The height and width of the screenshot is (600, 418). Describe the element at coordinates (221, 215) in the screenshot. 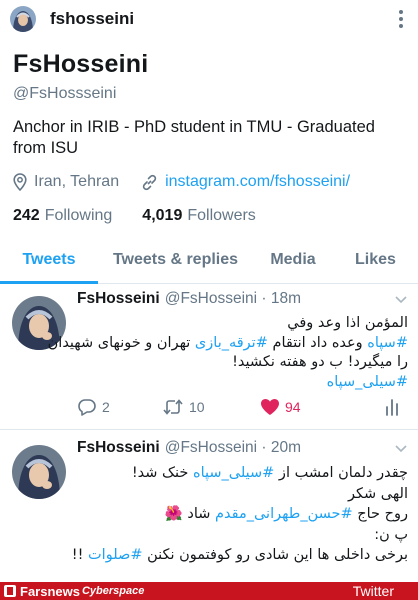

I see `followers-label: Followers` at that location.